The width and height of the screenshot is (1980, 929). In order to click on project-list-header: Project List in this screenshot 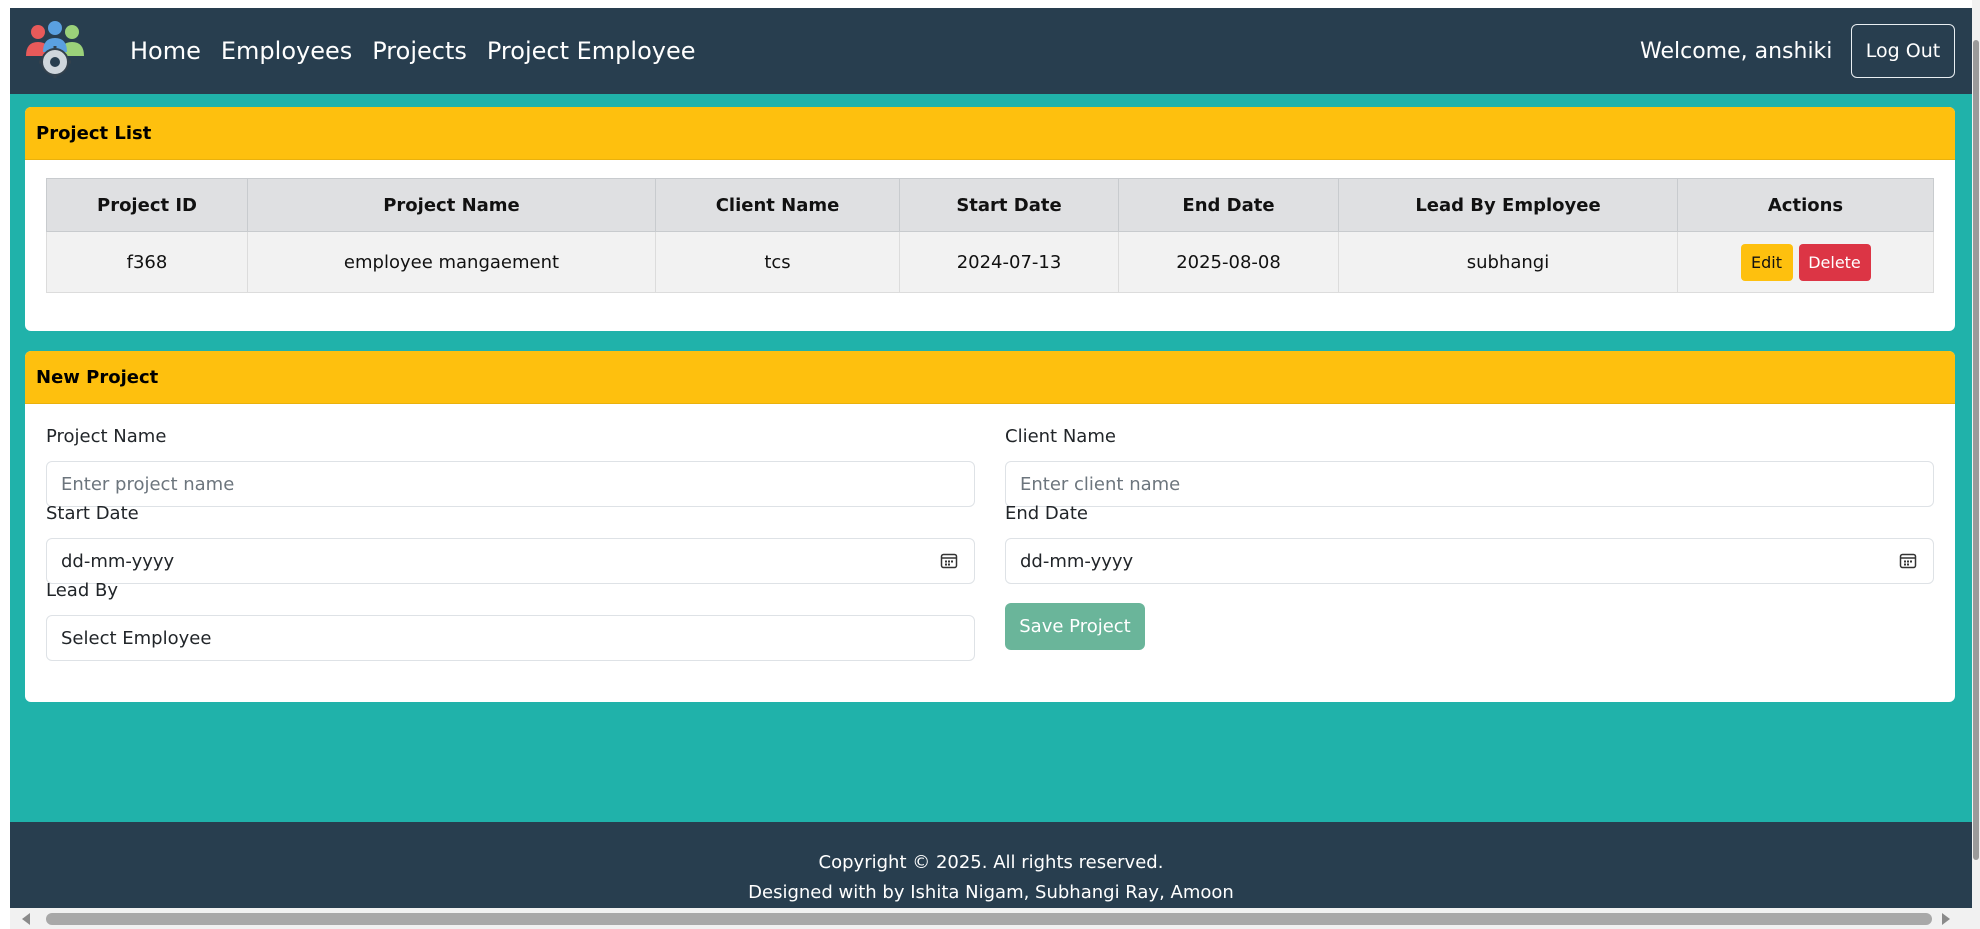, I will do `click(990, 133)`.